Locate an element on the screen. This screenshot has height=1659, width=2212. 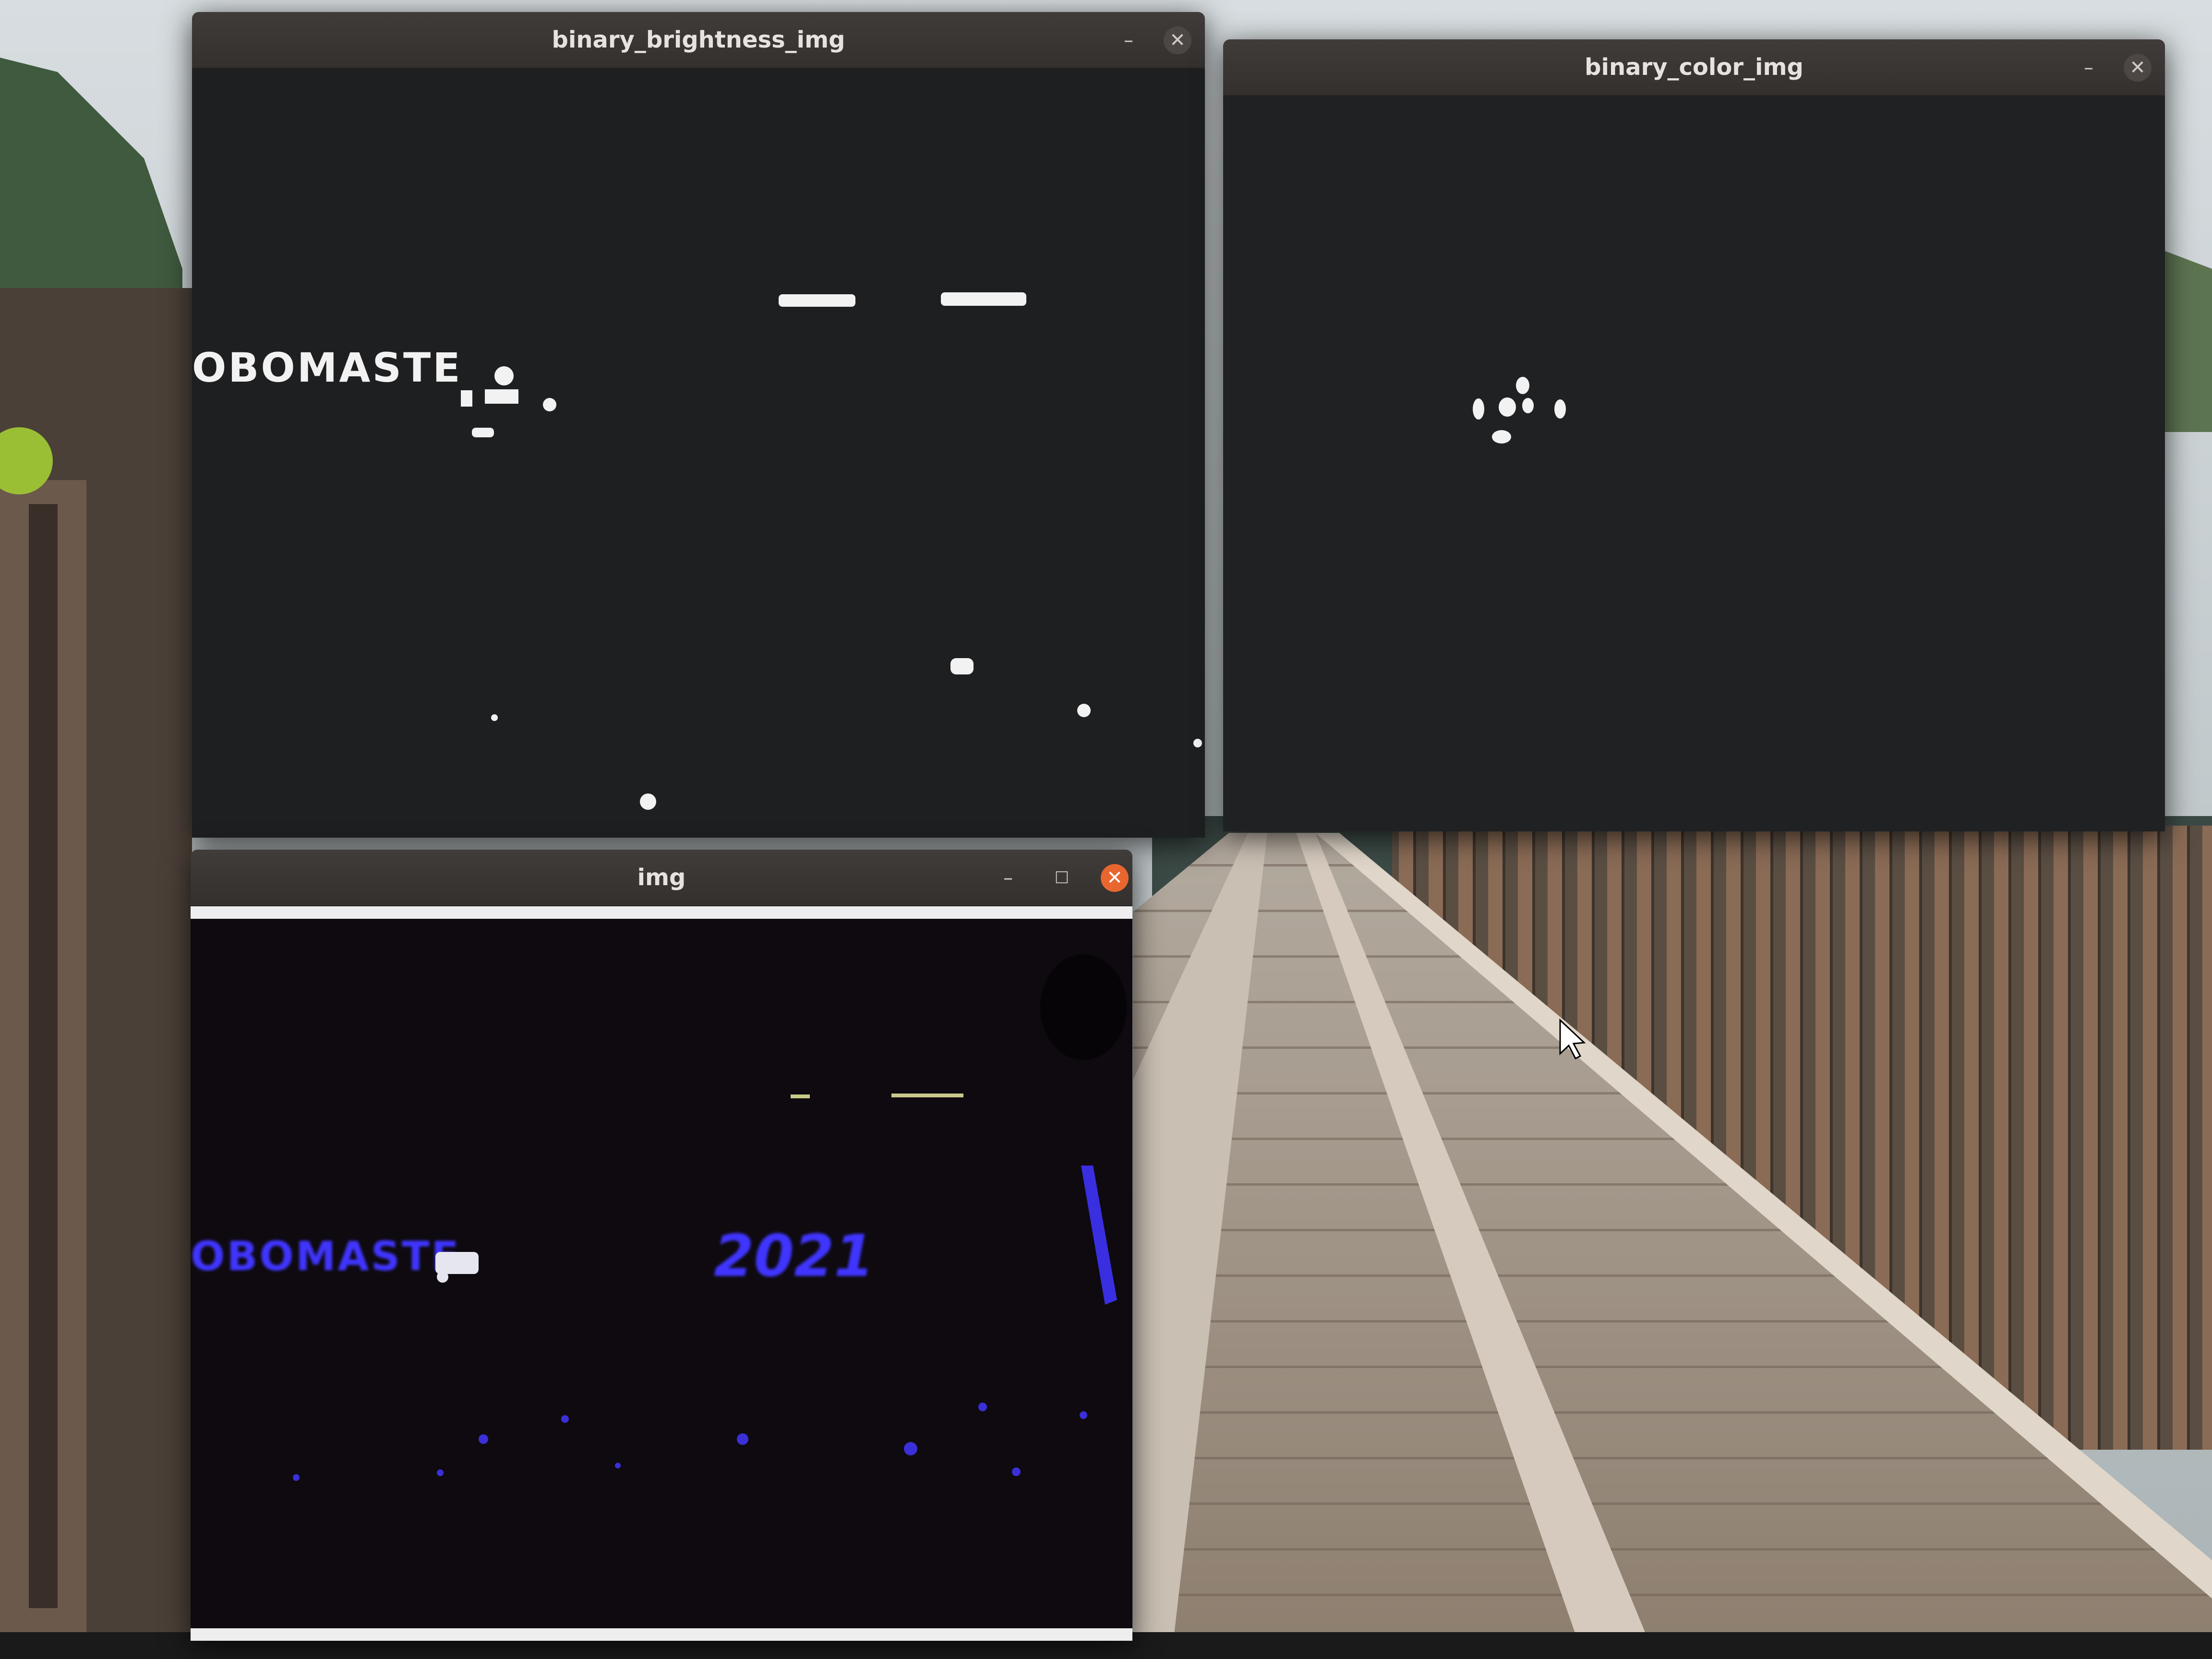
titlebar: img – ☐ ✕ is located at coordinates (662, 878).